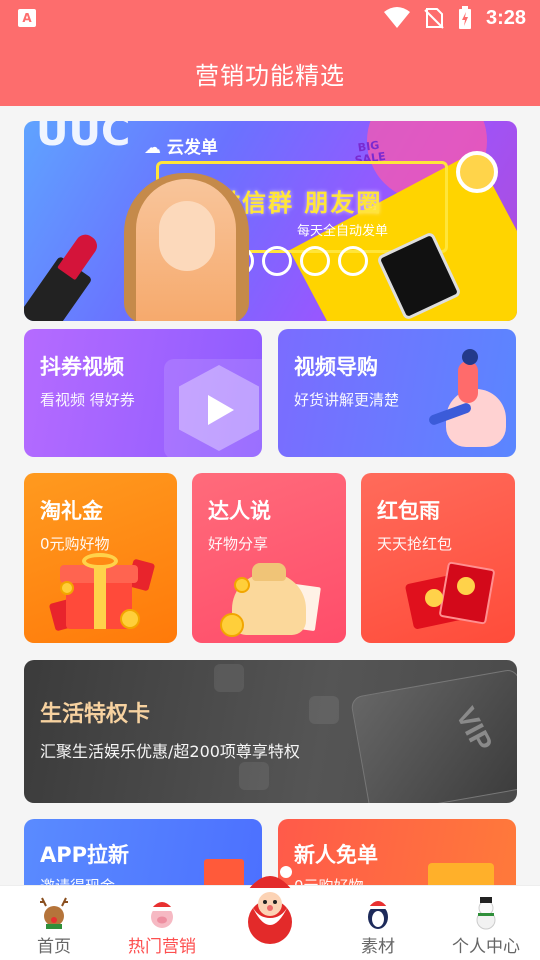 Image resolution: width=540 pixels, height=960 pixels. Describe the element at coordinates (434, 18) in the screenshot. I see `no-sim-icon` at that location.